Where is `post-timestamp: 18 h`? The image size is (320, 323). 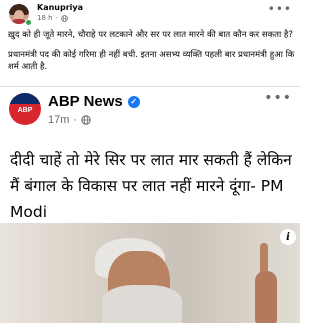
post-timestamp: 18 h is located at coordinates (45, 18).